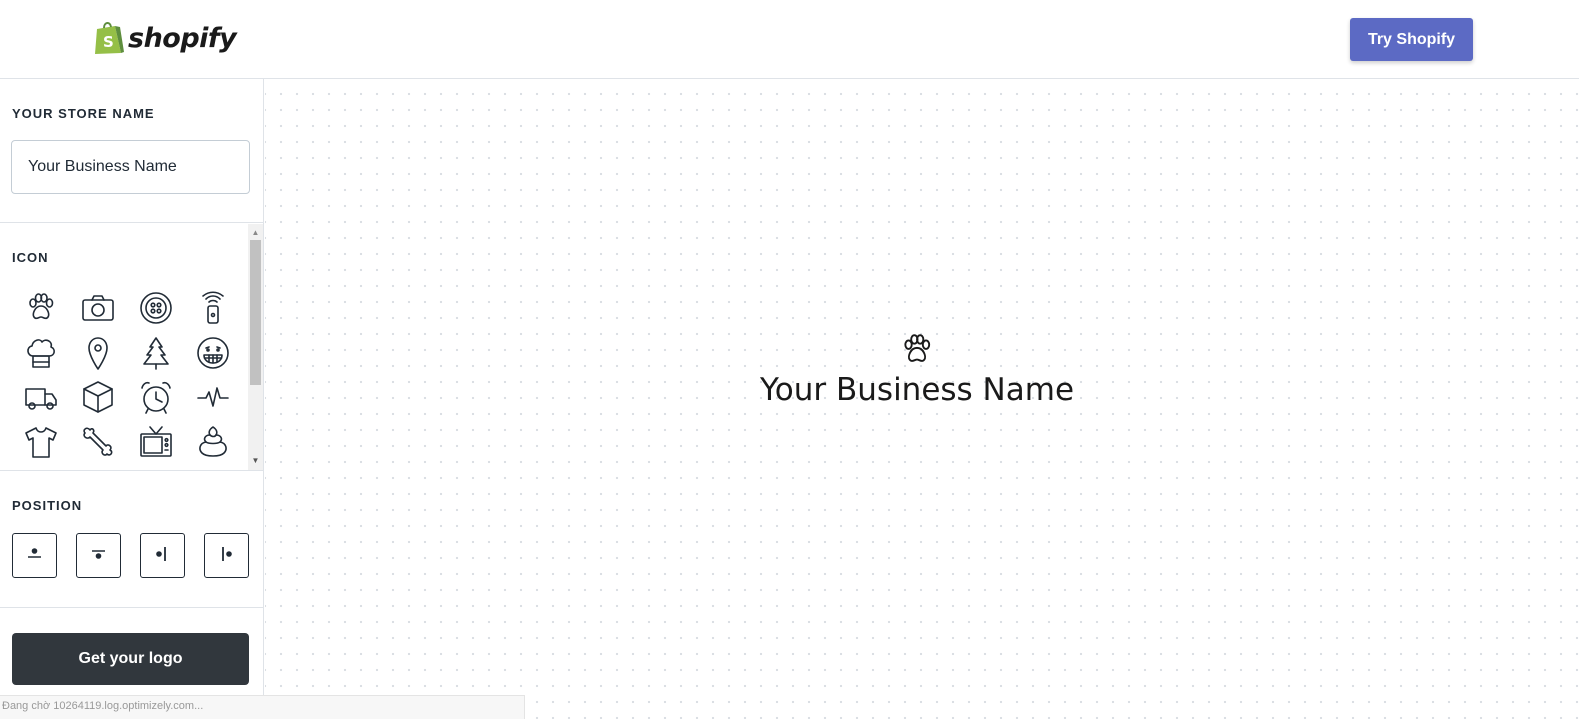 The image size is (1579, 719). What do you see at coordinates (917, 390) in the screenshot?
I see `preview-business-name: Your Business Name` at bounding box center [917, 390].